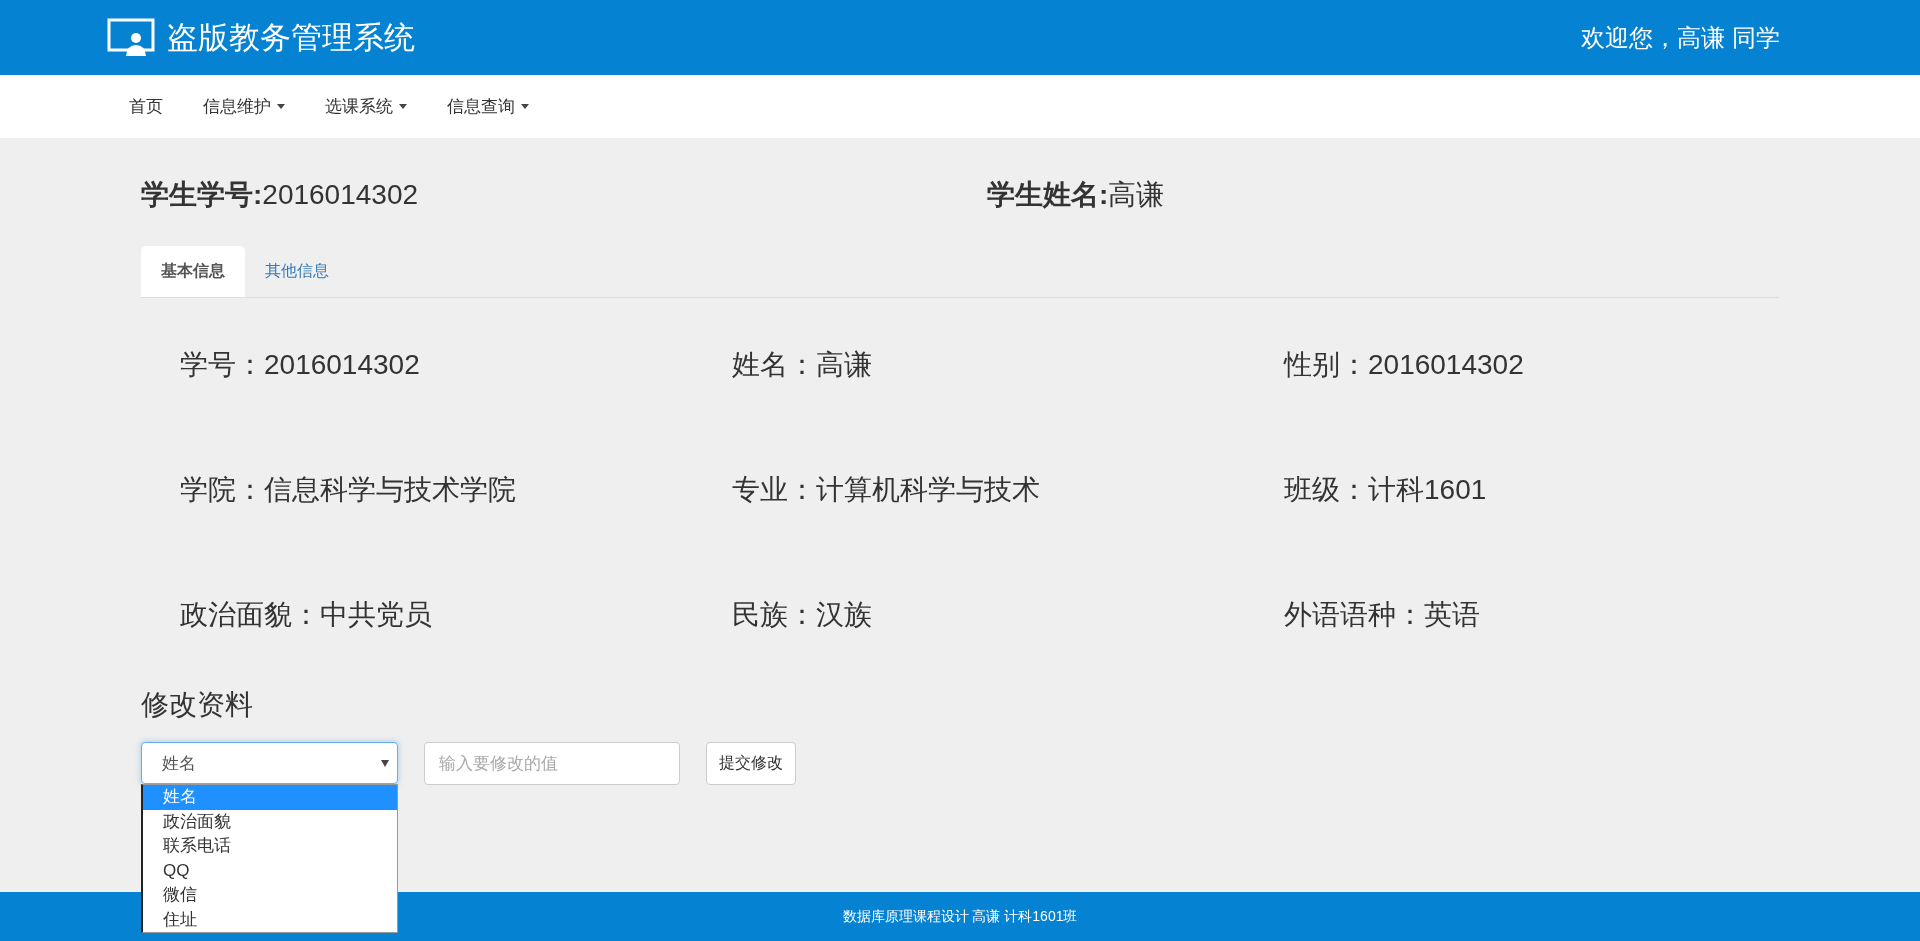 This screenshot has height=941, width=1920. What do you see at coordinates (269, 763) in the screenshot?
I see `field-select: 姓名` at bounding box center [269, 763].